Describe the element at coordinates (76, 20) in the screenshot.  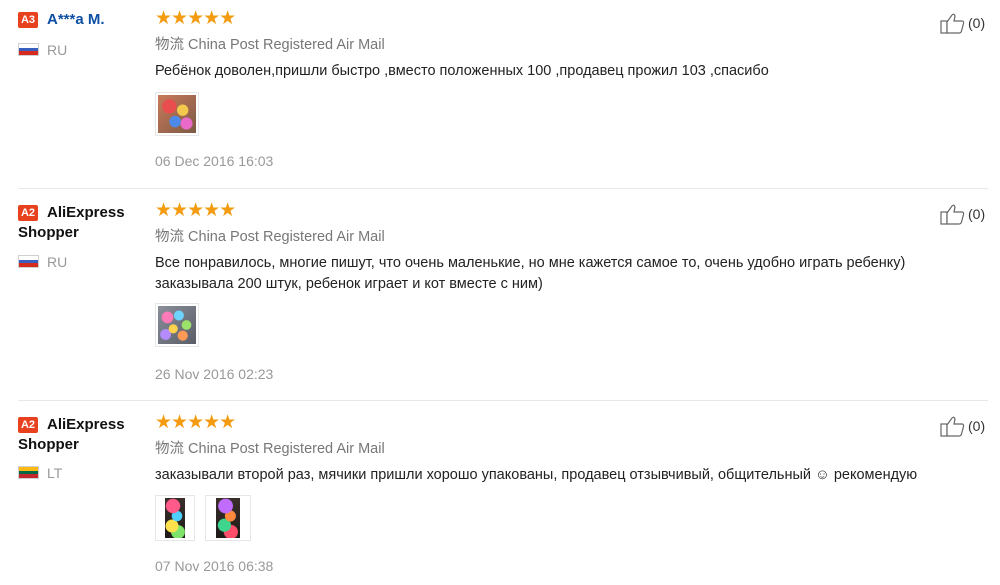
I see `buyer-name: A***a M.` at that location.